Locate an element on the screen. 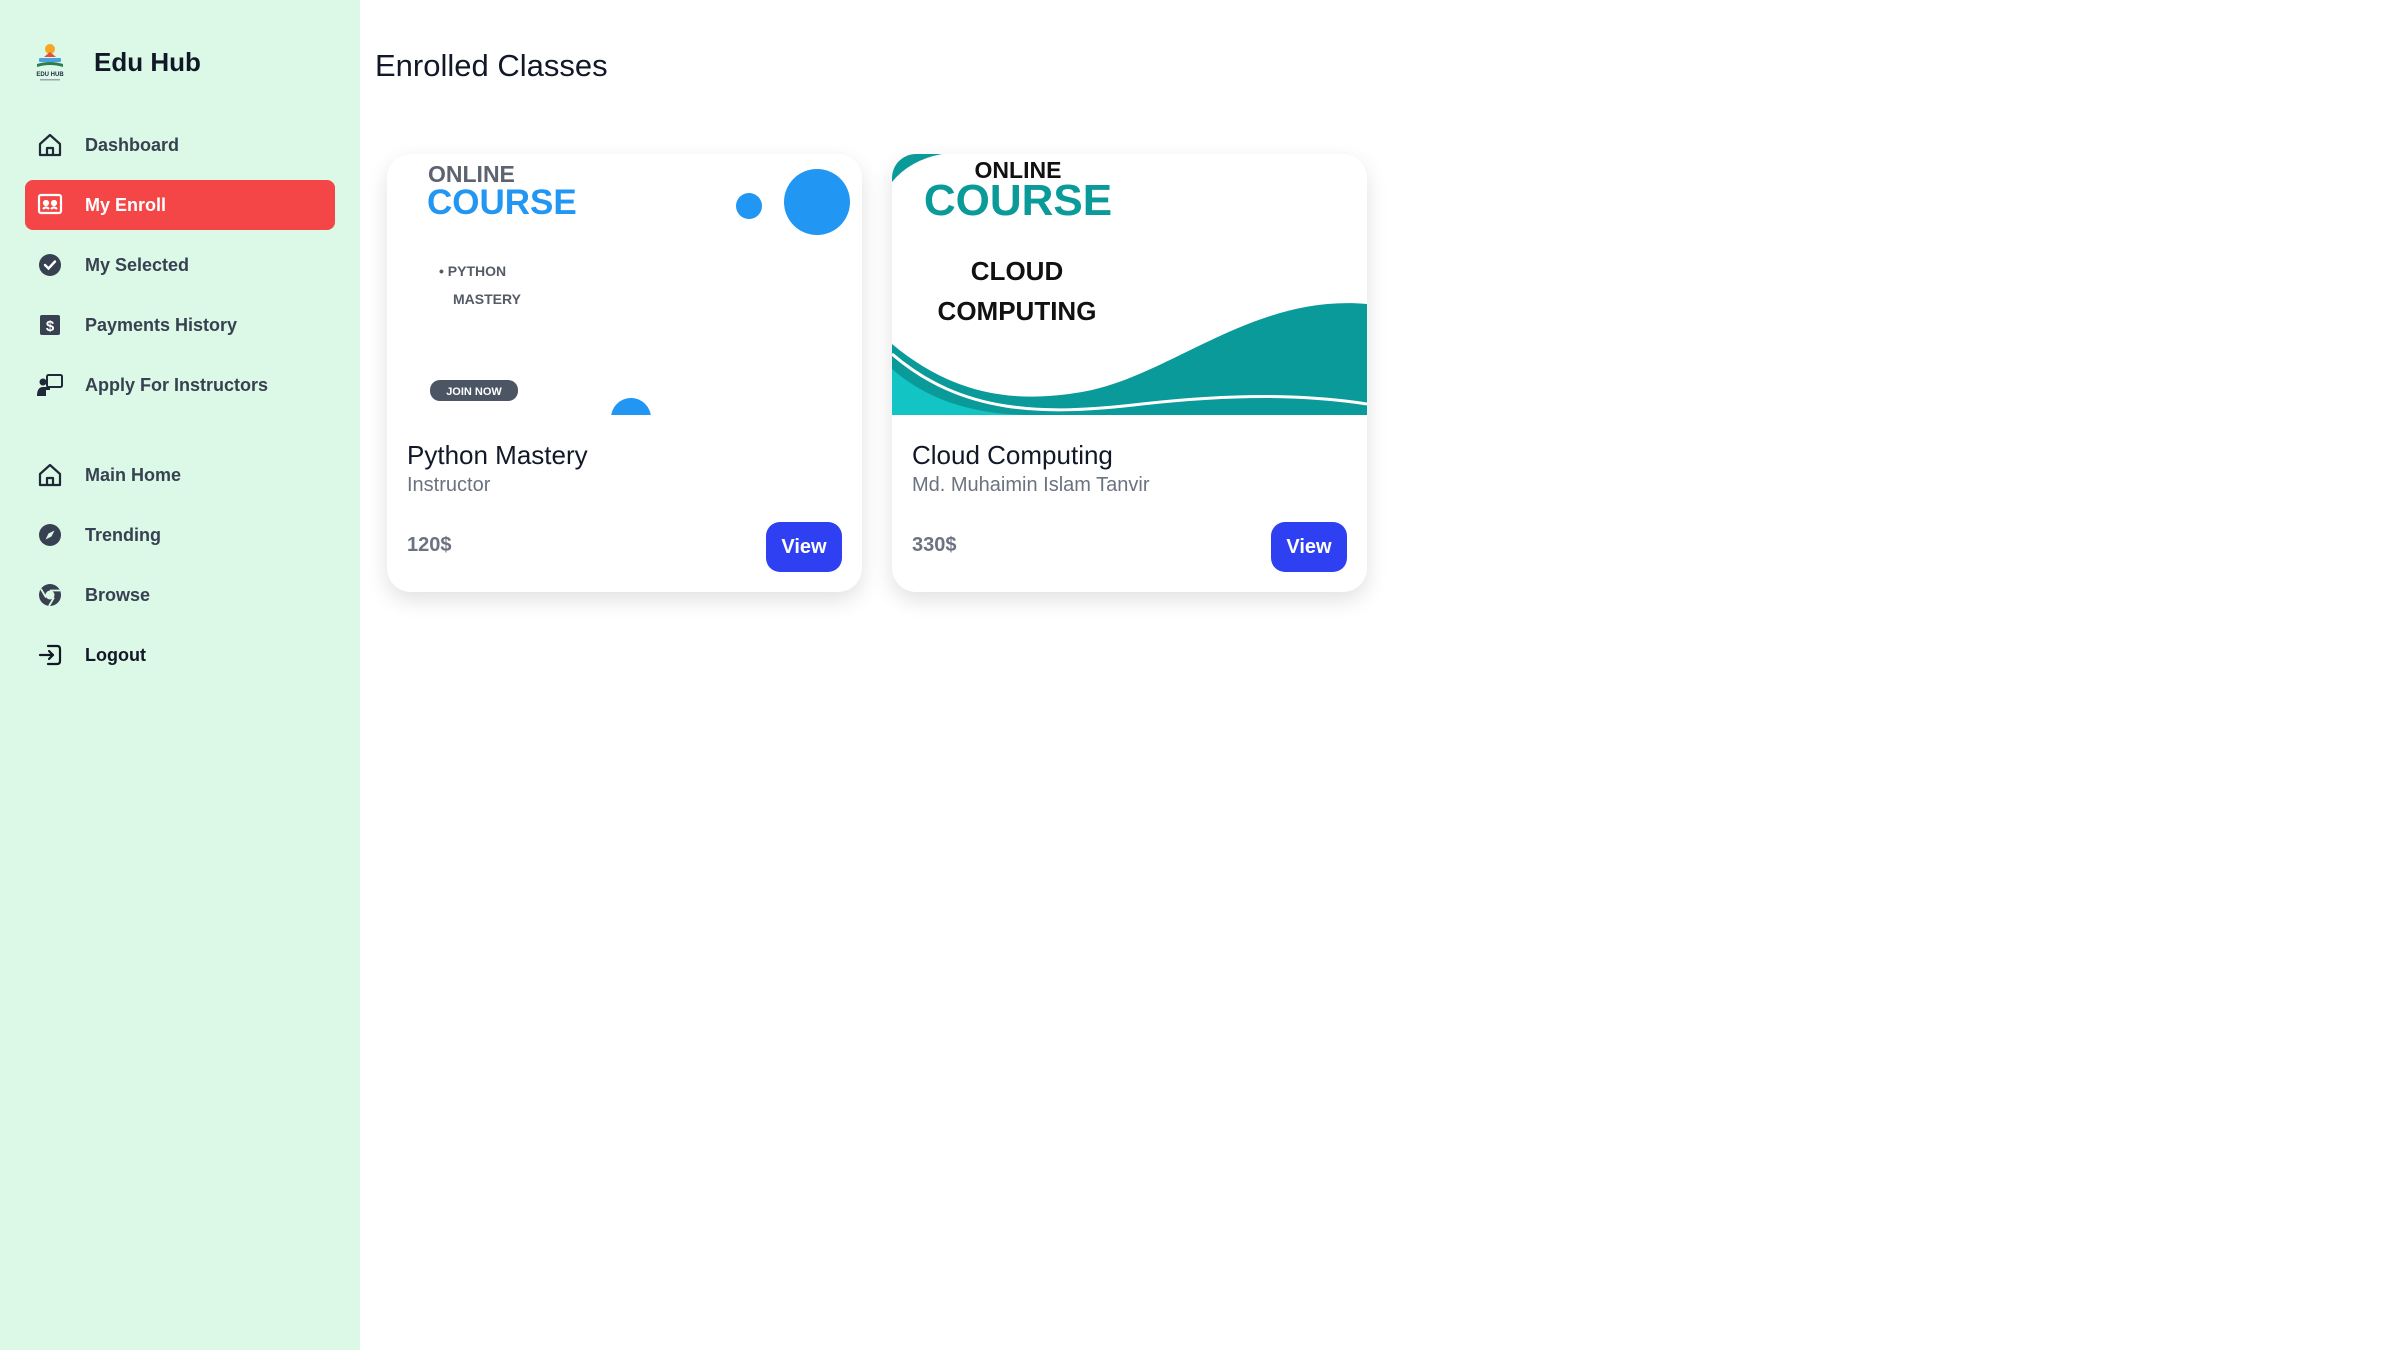 This screenshot has height=1350, width=2400. nav-label: Apply For Instructors is located at coordinates (177, 384).